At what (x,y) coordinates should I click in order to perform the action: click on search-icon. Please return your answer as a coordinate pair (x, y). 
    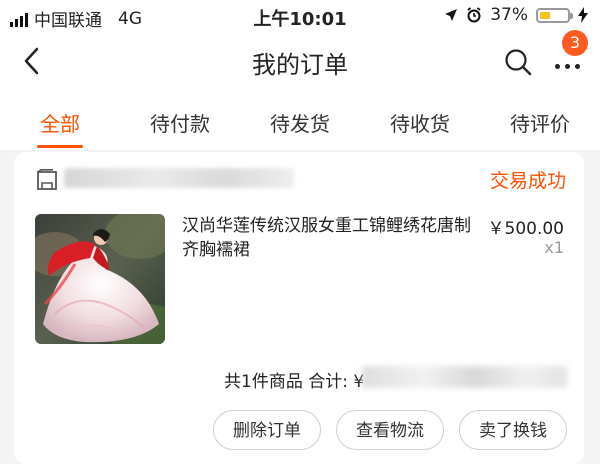
    Looking at the image, I should click on (518, 62).